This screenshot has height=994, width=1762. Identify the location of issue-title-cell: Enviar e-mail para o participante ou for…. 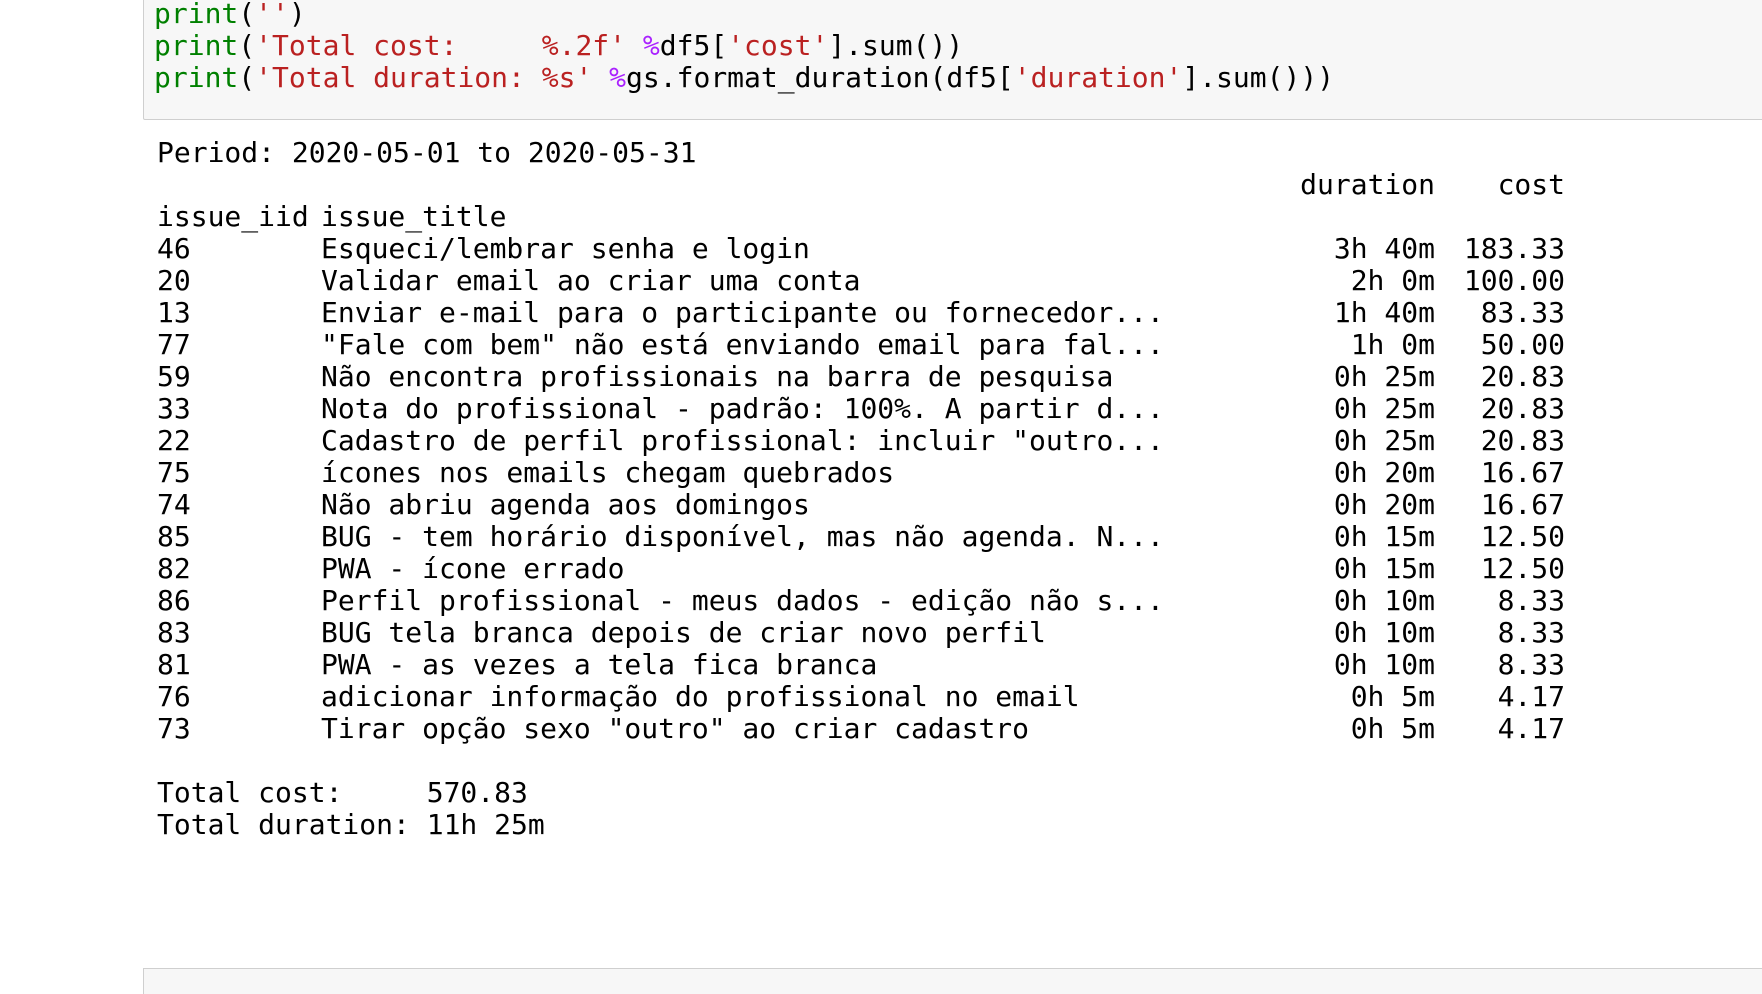
(742, 312).